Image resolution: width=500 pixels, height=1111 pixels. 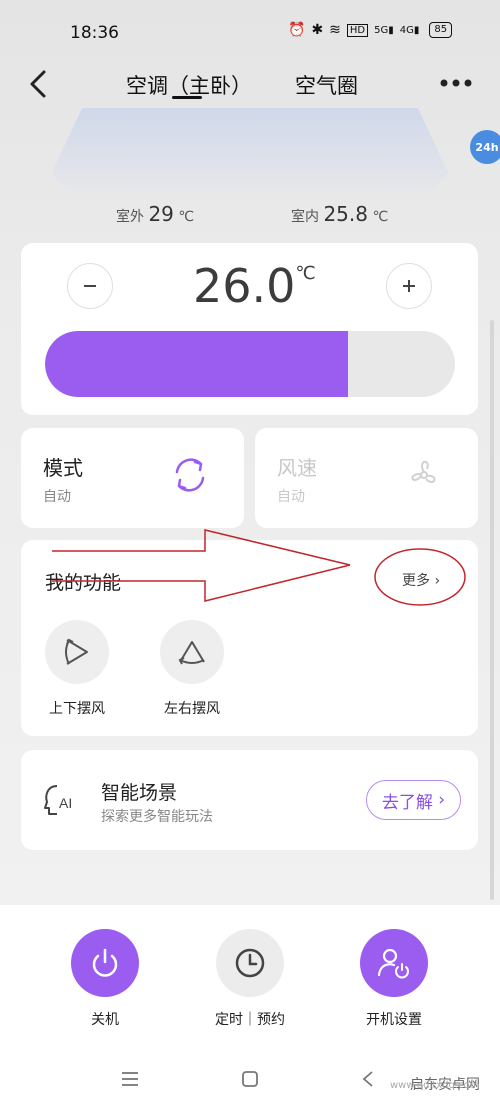 I want to click on indoor-temperature: 室内 25.8 ℃, so click(x=339, y=214).